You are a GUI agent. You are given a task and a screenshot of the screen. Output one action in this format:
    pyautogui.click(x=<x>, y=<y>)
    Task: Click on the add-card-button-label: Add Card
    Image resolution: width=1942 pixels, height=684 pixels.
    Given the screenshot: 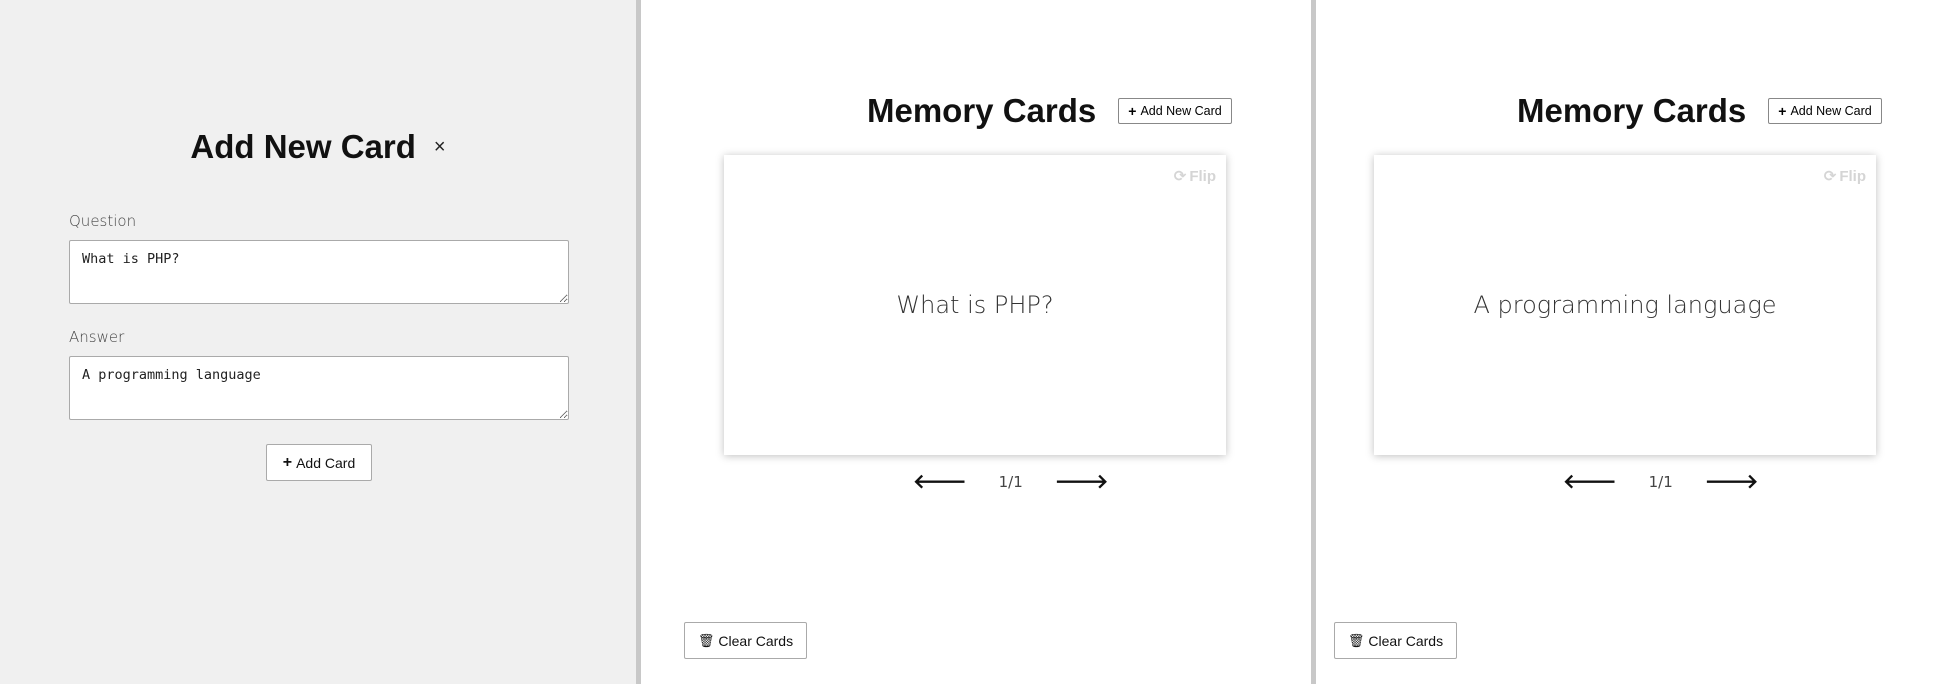 What is the action you would take?
    pyautogui.click(x=326, y=462)
    